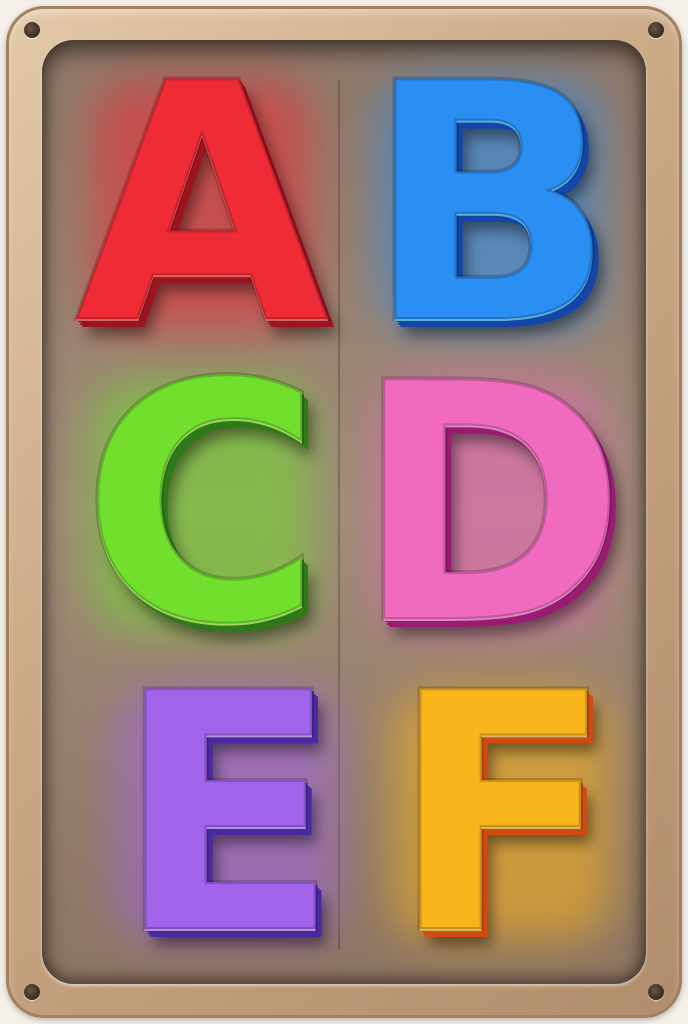 This screenshot has height=1024, width=688. I want to click on letter-c: C, so click(202, 505).